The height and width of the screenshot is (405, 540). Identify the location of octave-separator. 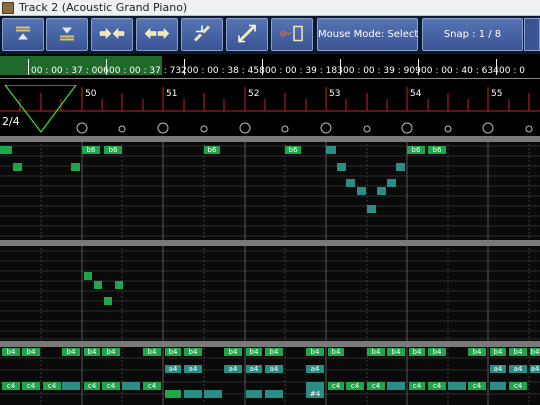
(270, 344).